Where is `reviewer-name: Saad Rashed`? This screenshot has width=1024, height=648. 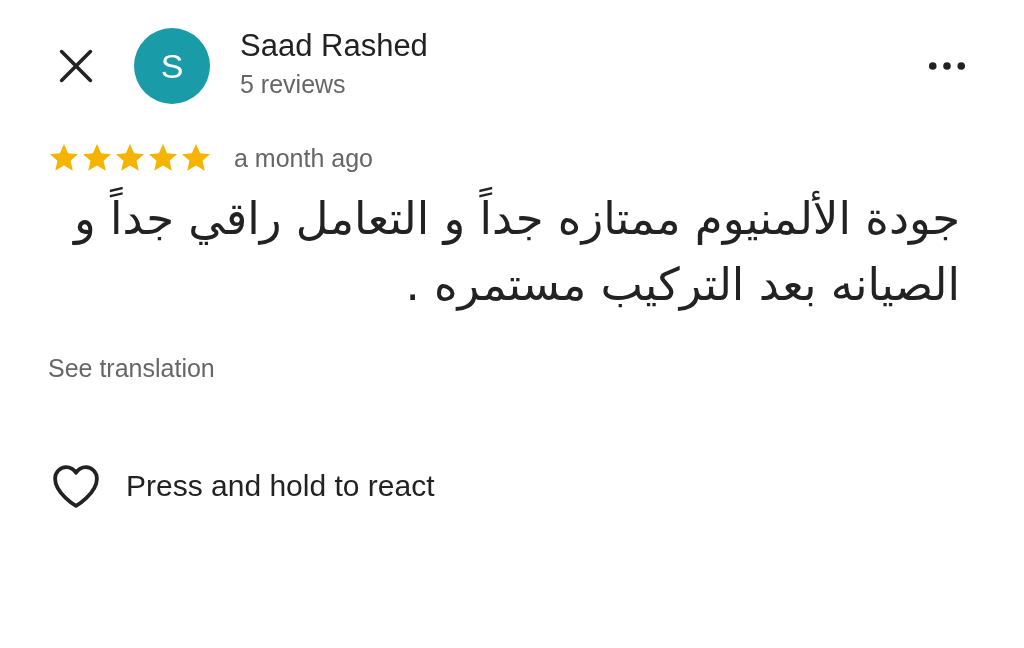
reviewer-name: Saad Rashed is located at coordinates (584, 45).